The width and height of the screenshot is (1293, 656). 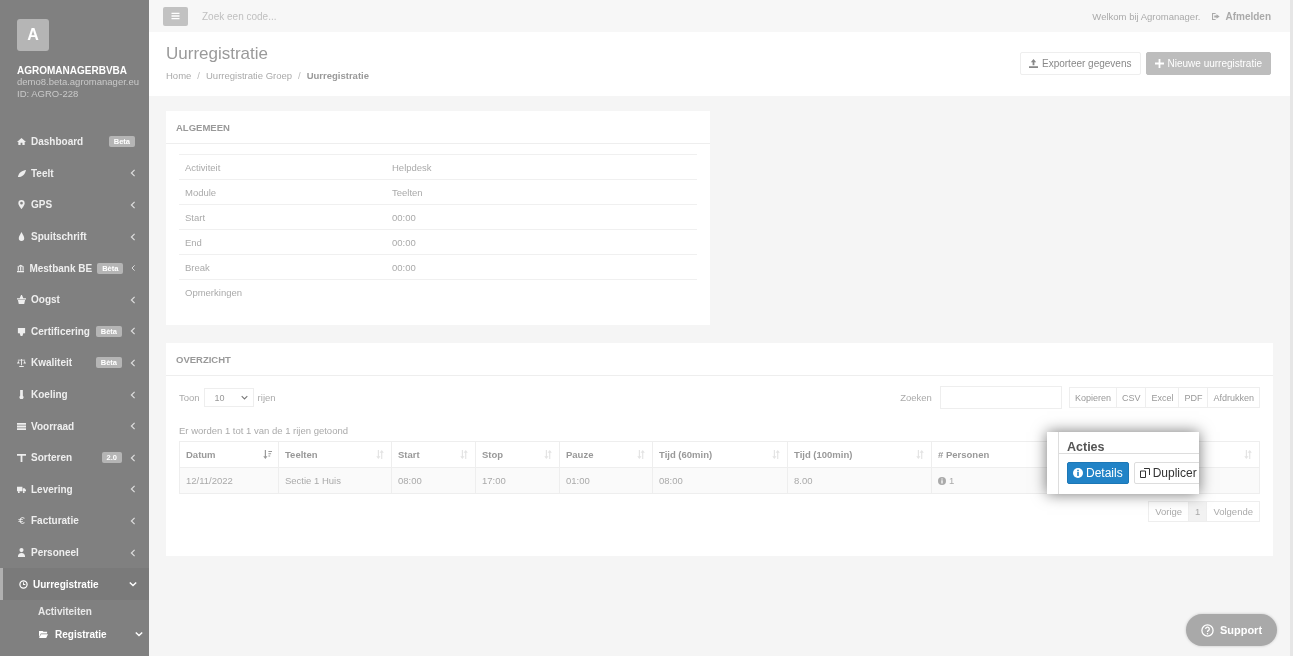 What do you see at coordinates (1217, 16) in the screenshot?
I see `sign-out-icon` at bounding box center [1217, 16].